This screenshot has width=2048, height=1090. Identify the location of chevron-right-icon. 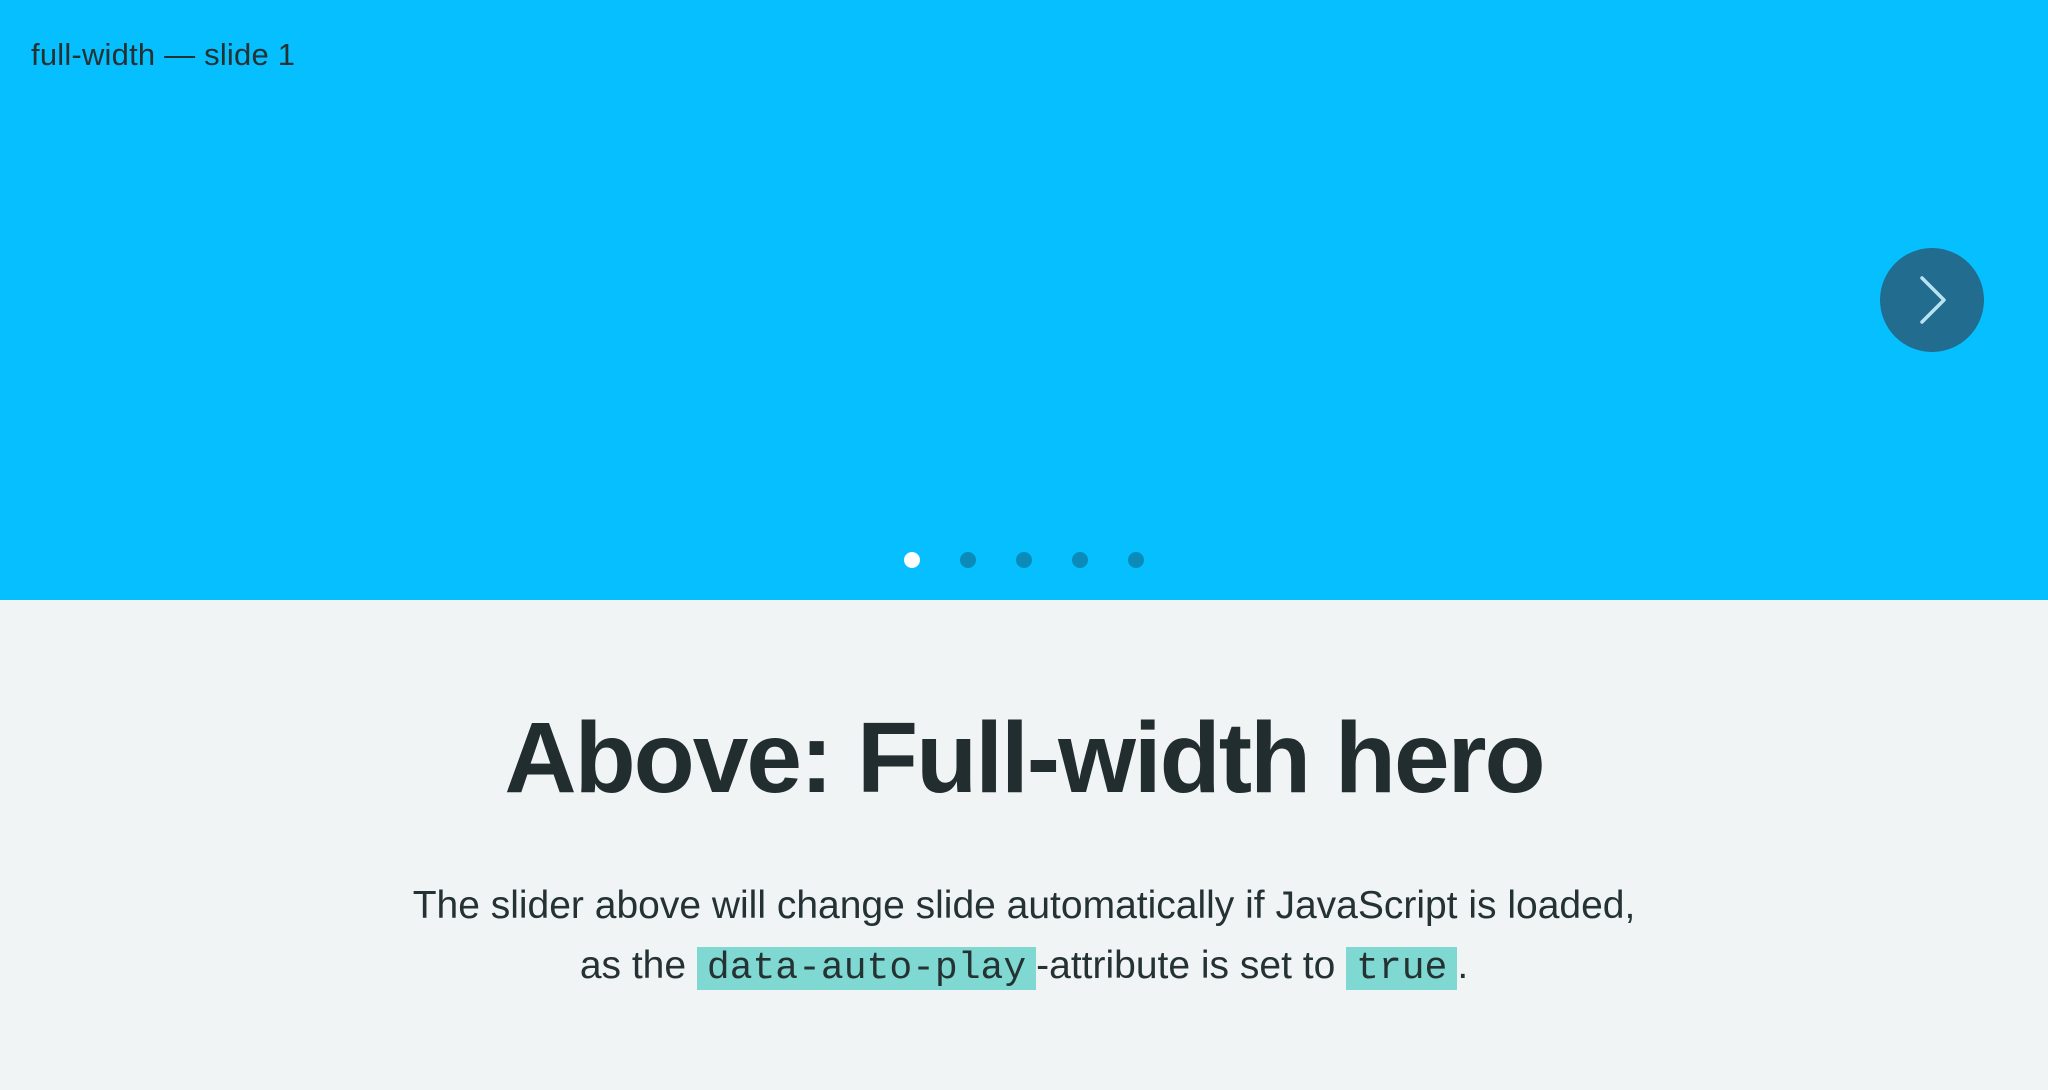
(1933, 300).